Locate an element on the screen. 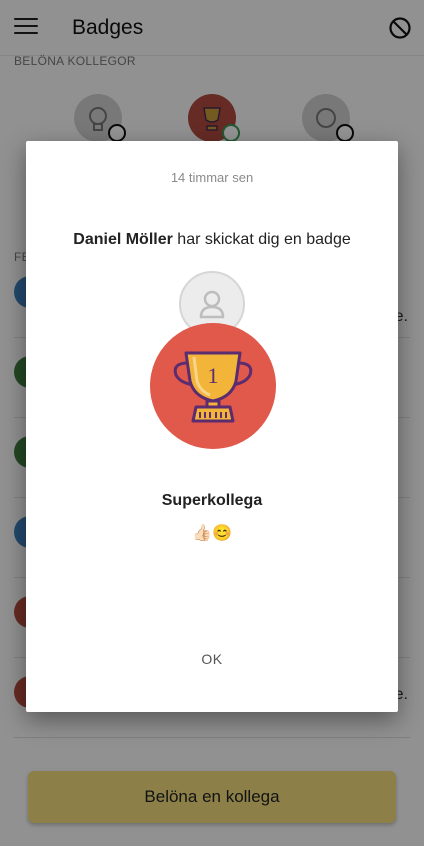 The height and width of the screenshot is (846, 424). sender-name: Daniel Möller is located at coordinates (123, 239).